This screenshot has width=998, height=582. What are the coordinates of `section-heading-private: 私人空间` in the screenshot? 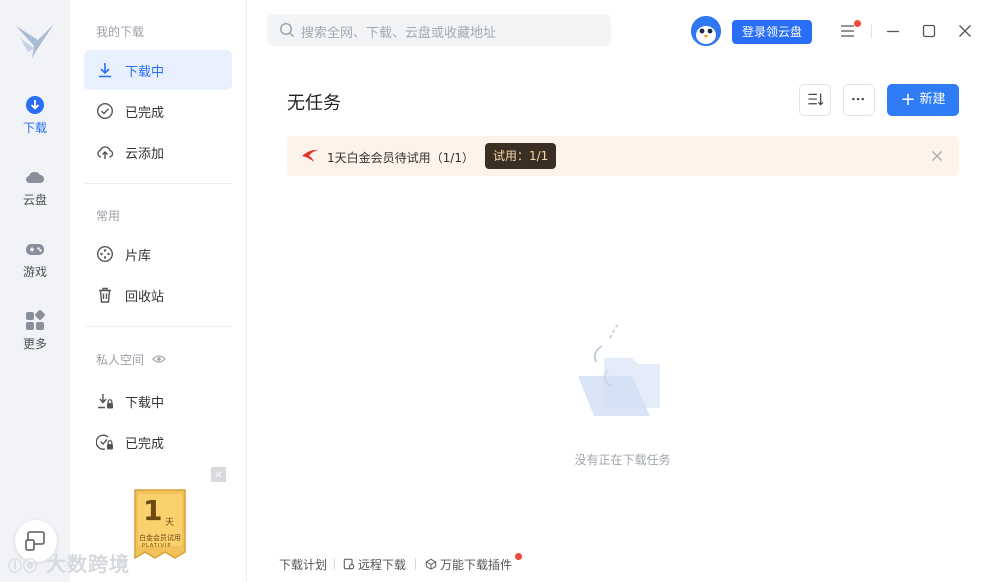 It's located at (131, 359).